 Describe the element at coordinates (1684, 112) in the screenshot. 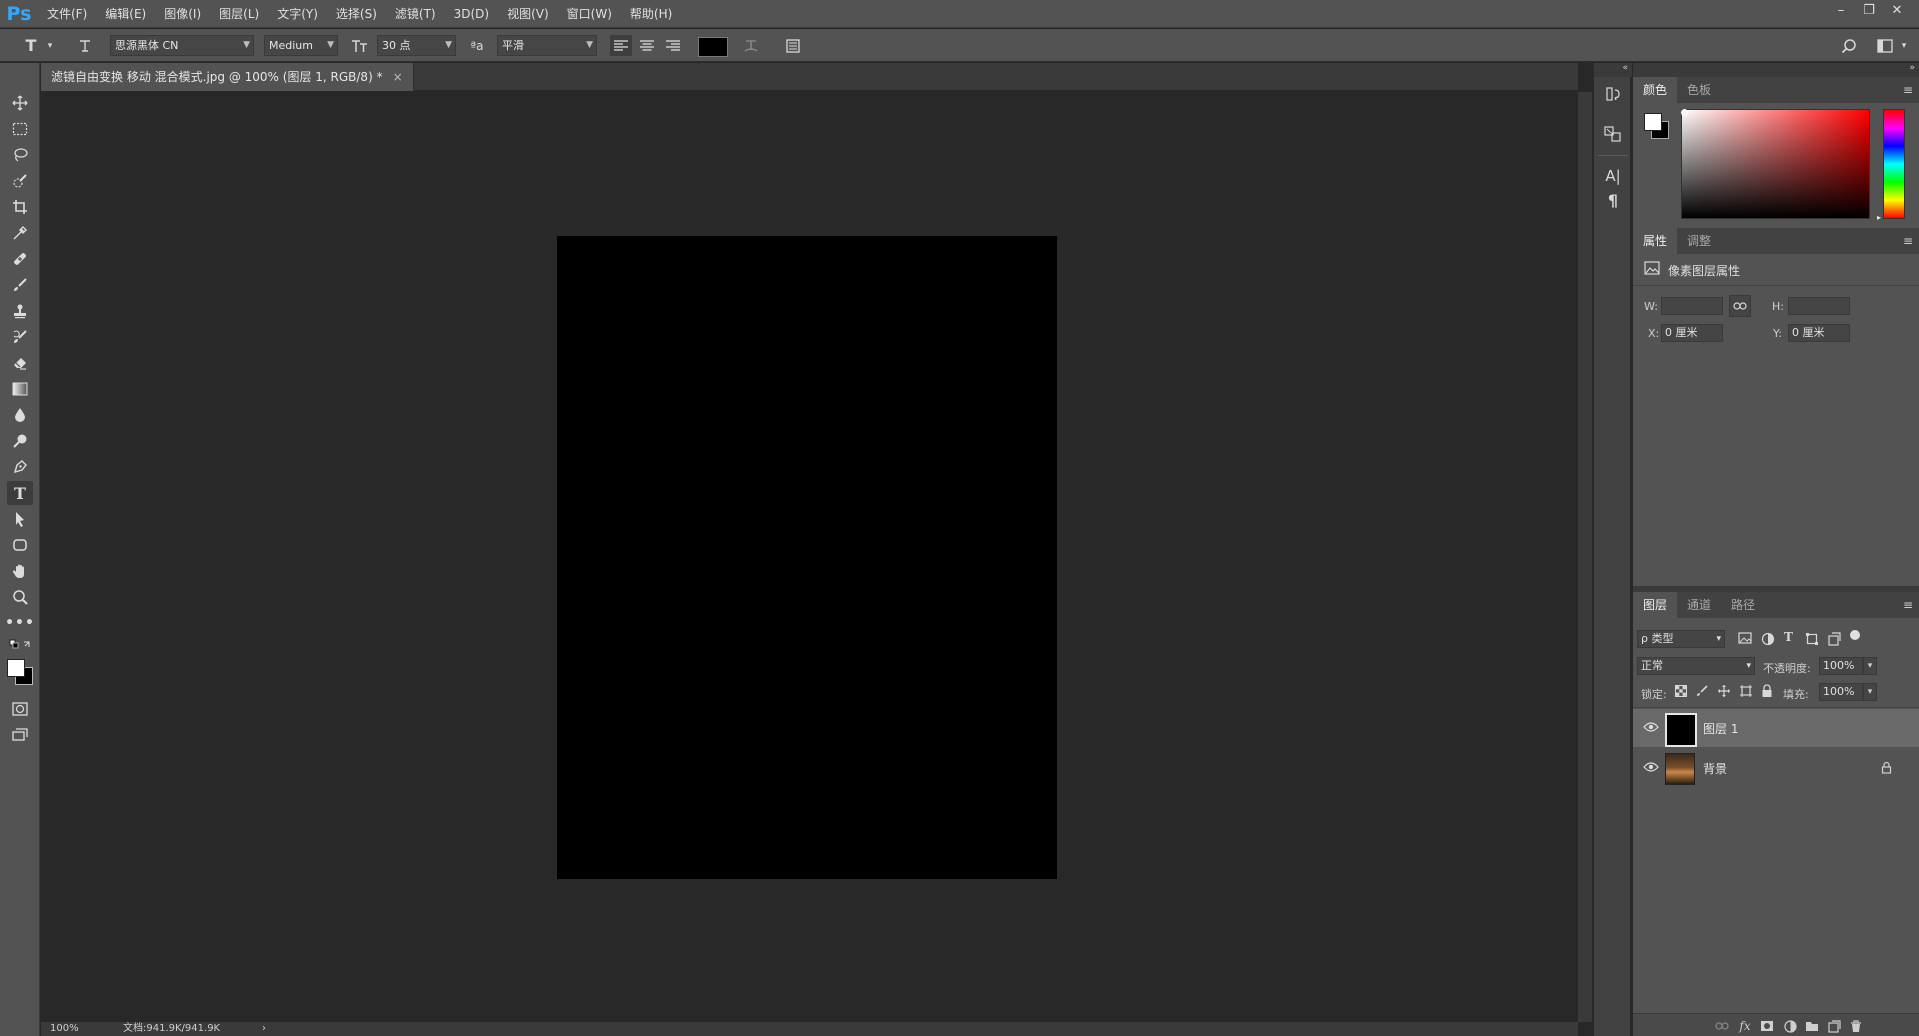

I see `color-picker-marker` at that location.